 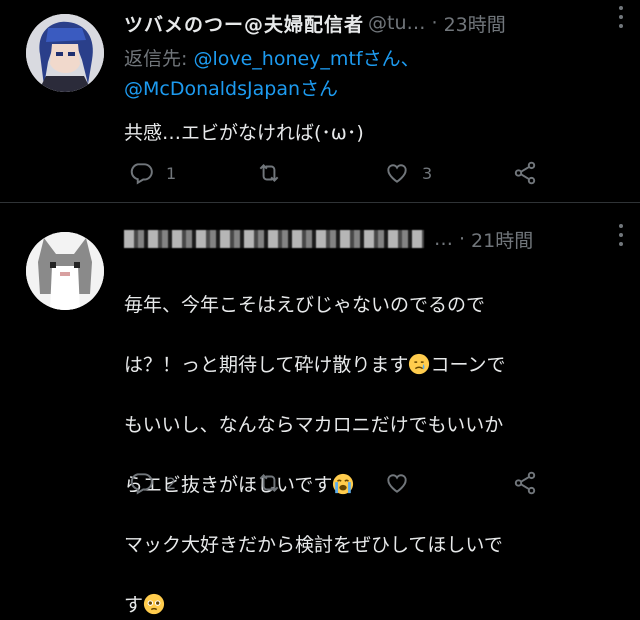 I want to click on action-bar: 1 3, so click(x=339, y=173).